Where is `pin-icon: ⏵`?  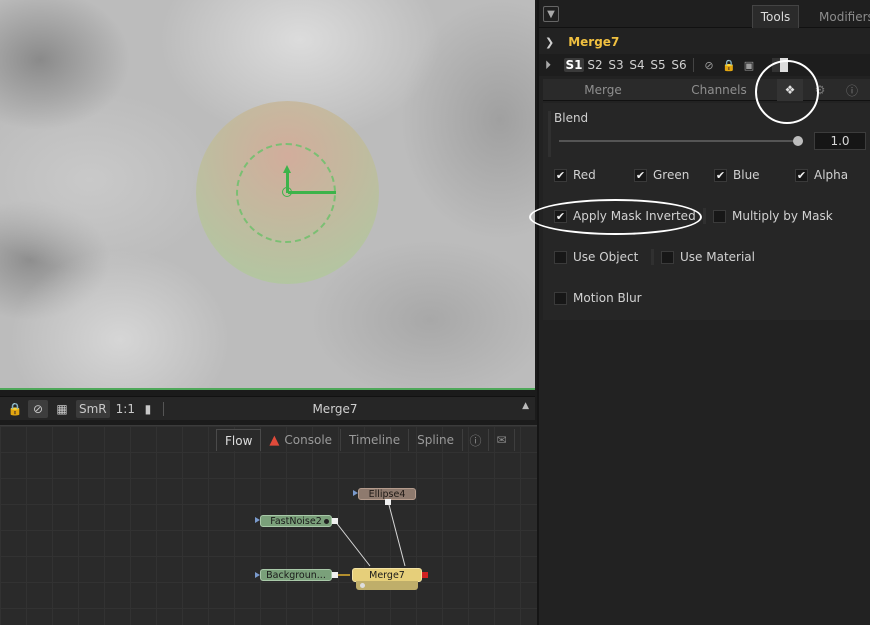 pin-icon: ⏵ is located at coordinates (554, 65).